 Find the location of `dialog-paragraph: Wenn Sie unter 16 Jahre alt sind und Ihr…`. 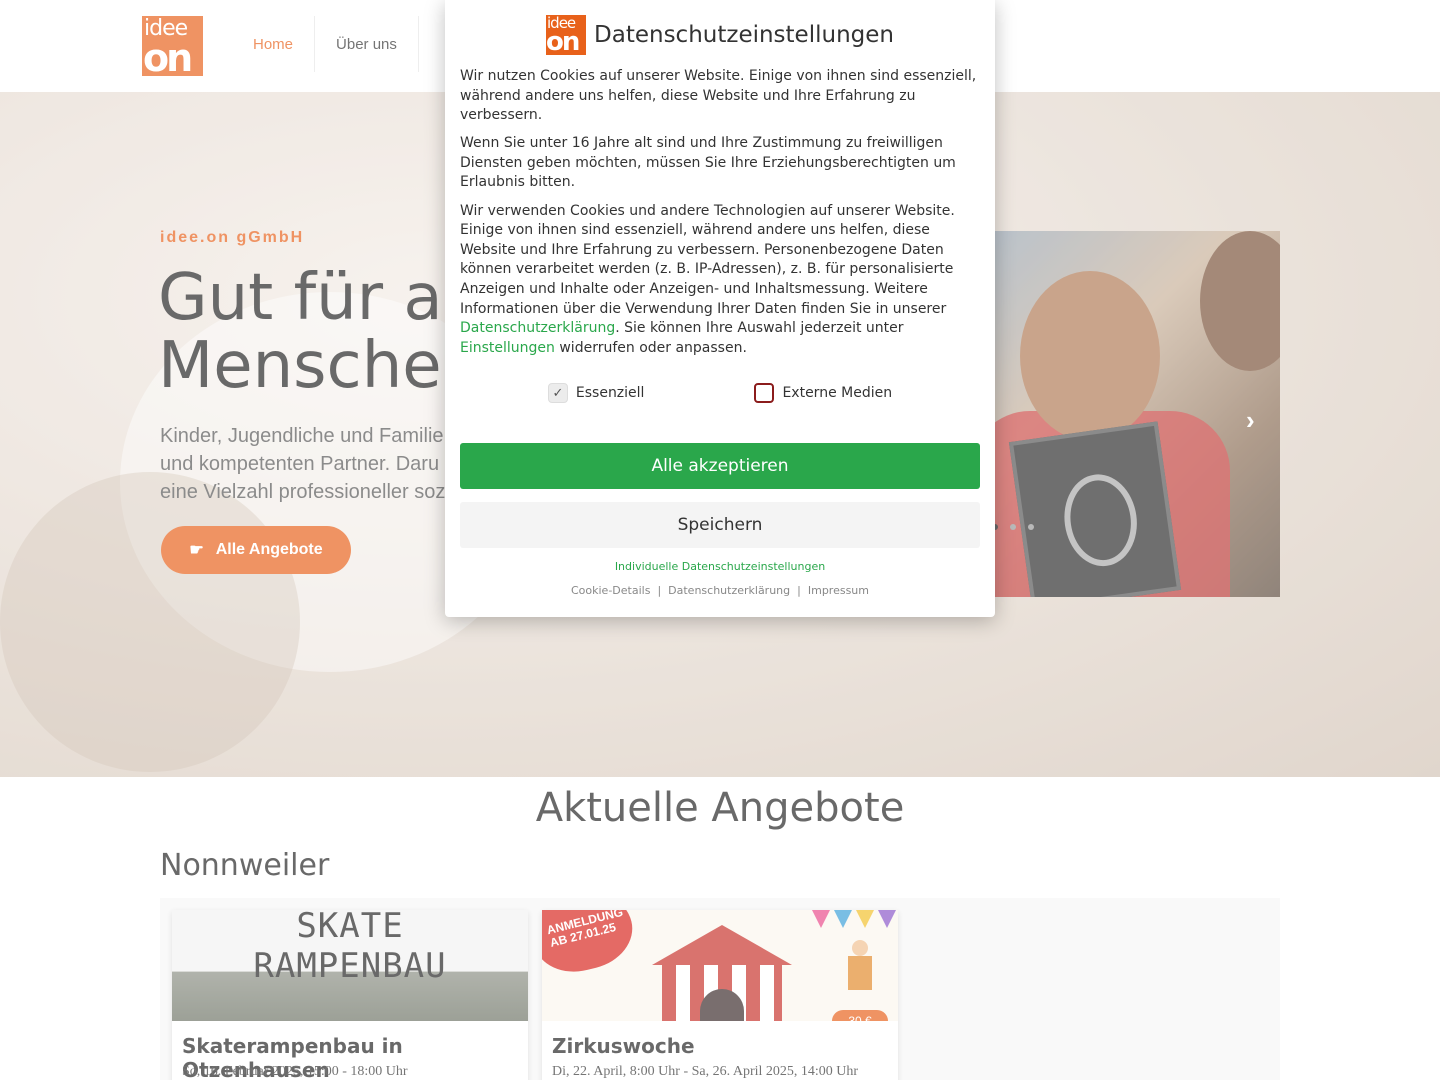

dialog-paragraph: Wenn Sie unter 16 Jahre alt sind und Ihr… is located at coordinates (708, 163).